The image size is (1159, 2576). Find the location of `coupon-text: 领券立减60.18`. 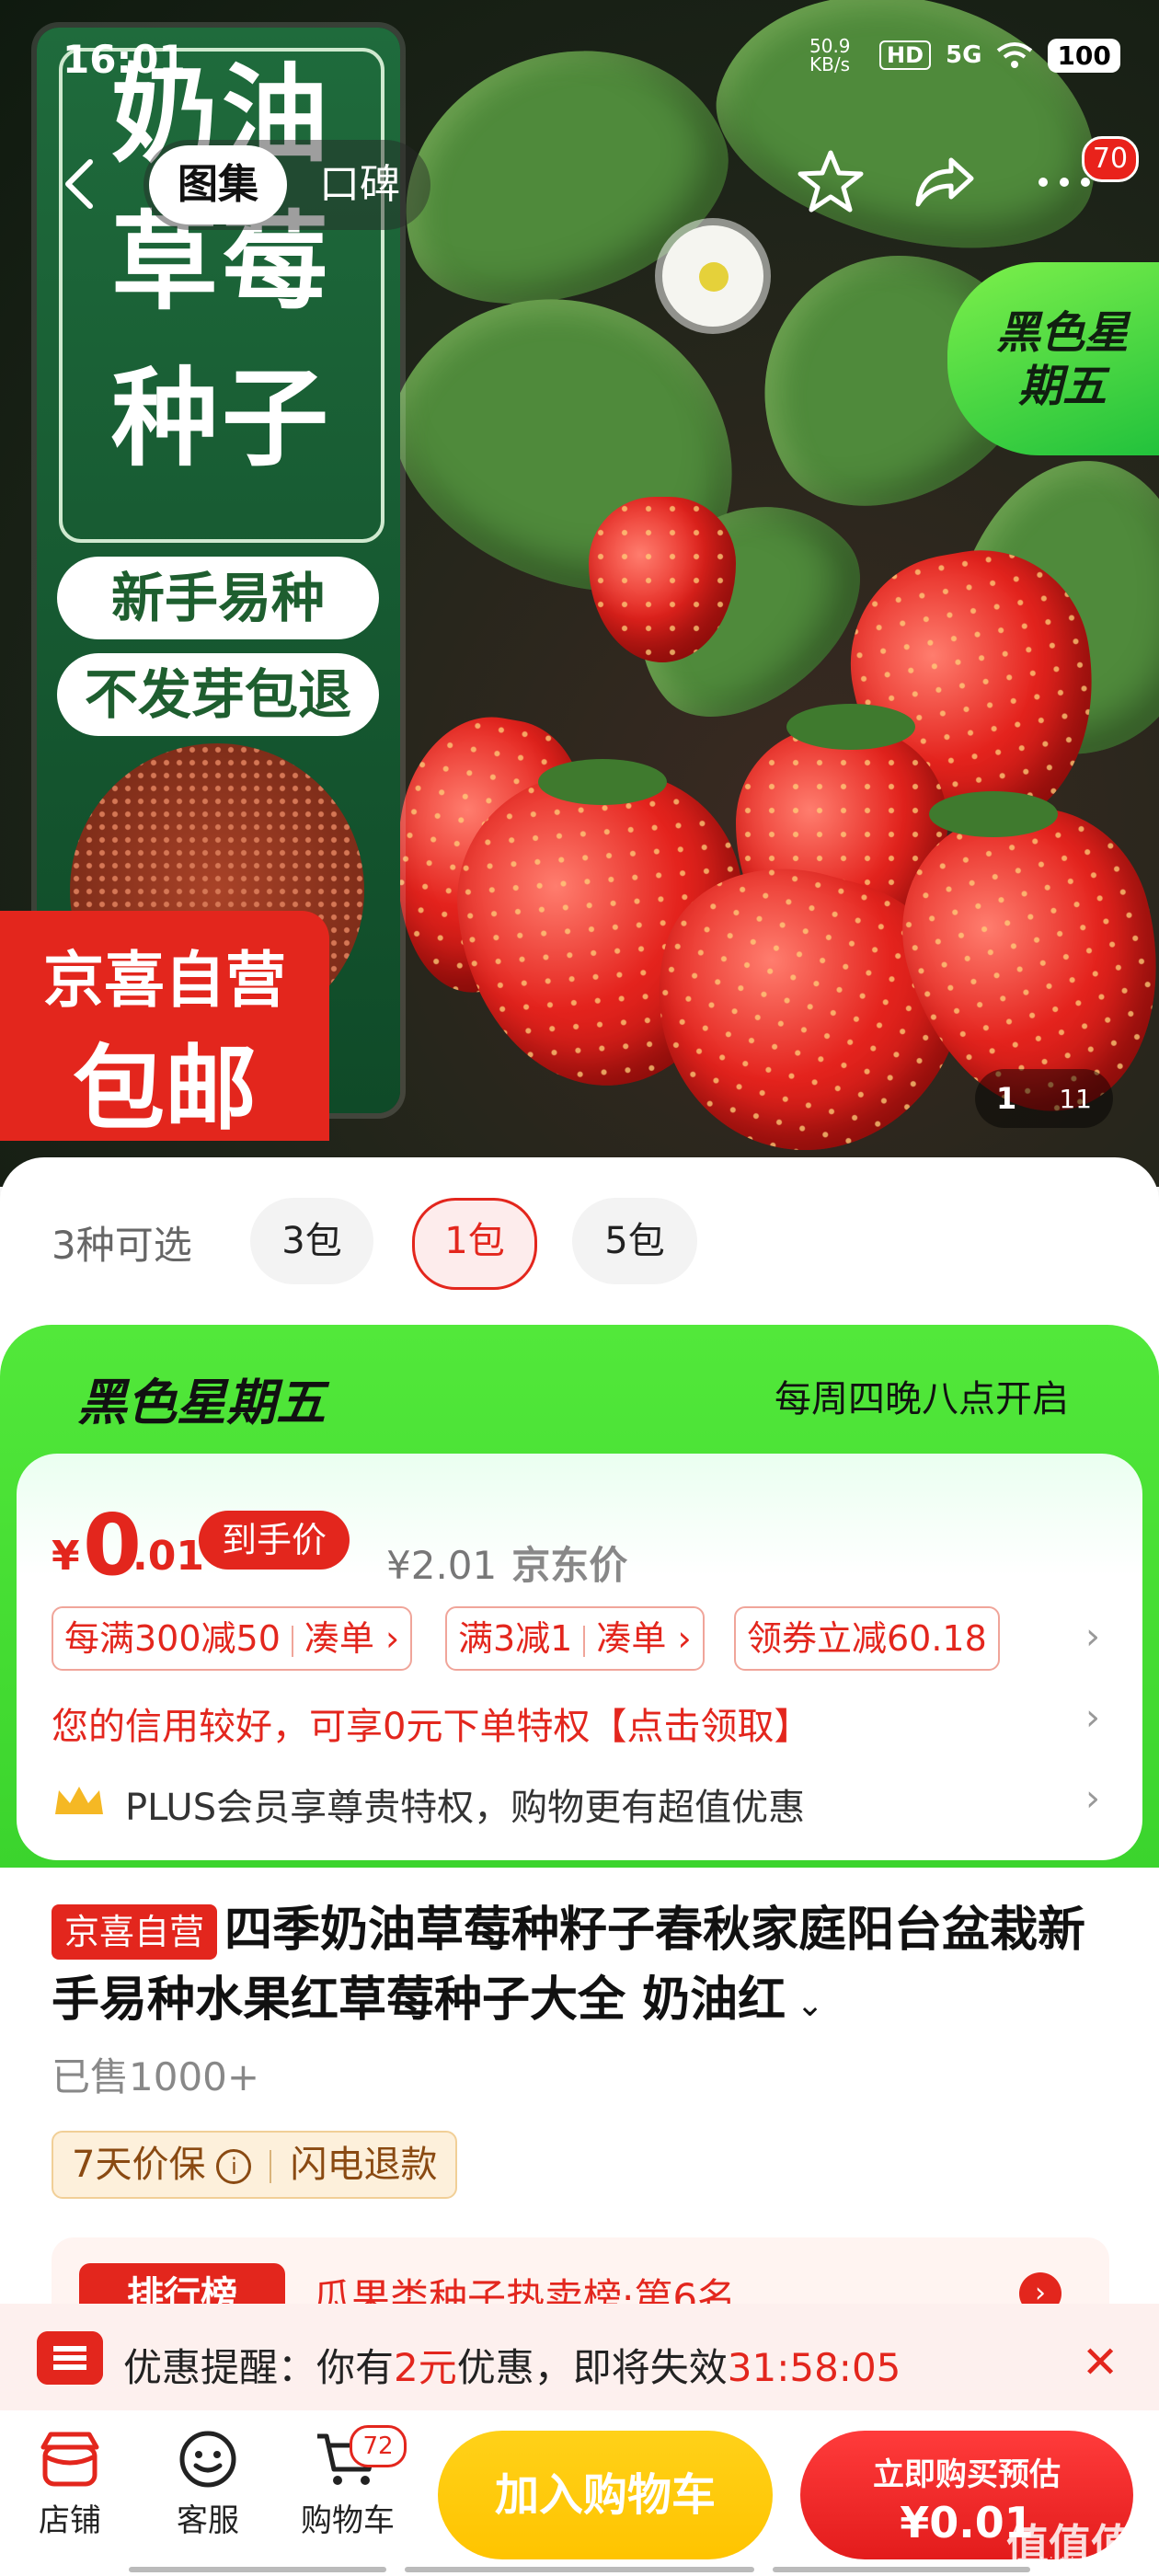

coupon-text: 领券立减60.18 is located at coordinates (867, 1638).